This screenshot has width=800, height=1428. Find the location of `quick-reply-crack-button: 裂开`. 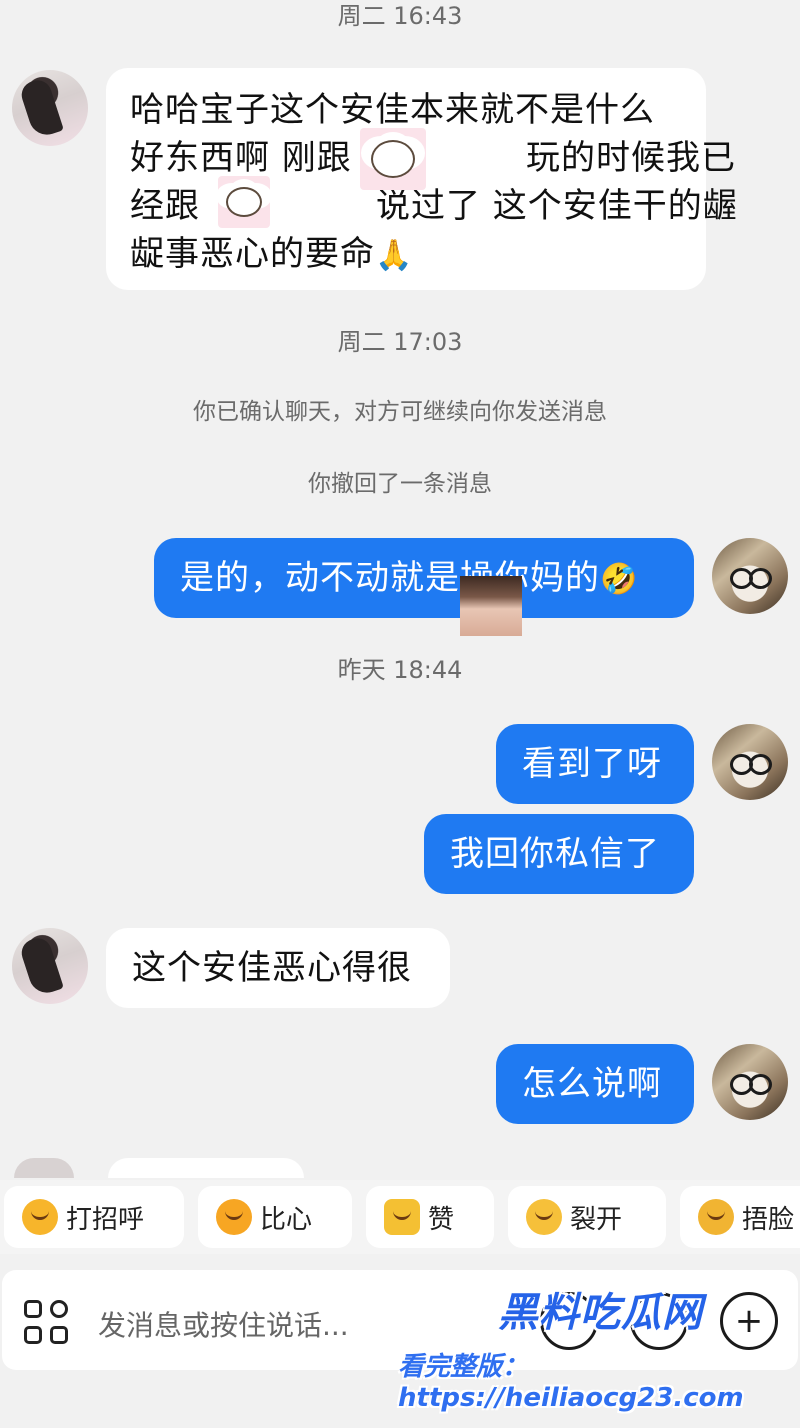

quick-reply-crack-button: 裂开 is located at coordinates (587, 1217).